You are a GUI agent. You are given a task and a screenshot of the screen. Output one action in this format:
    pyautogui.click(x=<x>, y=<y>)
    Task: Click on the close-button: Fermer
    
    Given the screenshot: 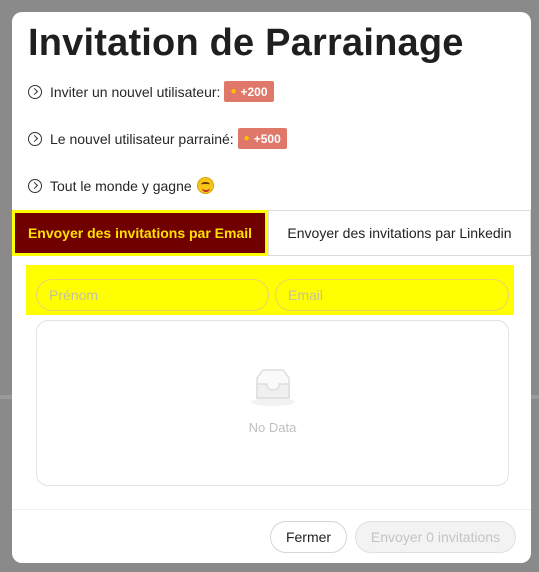 What is the action you would take?
    pyautogui.click(x=308, y=537)
    